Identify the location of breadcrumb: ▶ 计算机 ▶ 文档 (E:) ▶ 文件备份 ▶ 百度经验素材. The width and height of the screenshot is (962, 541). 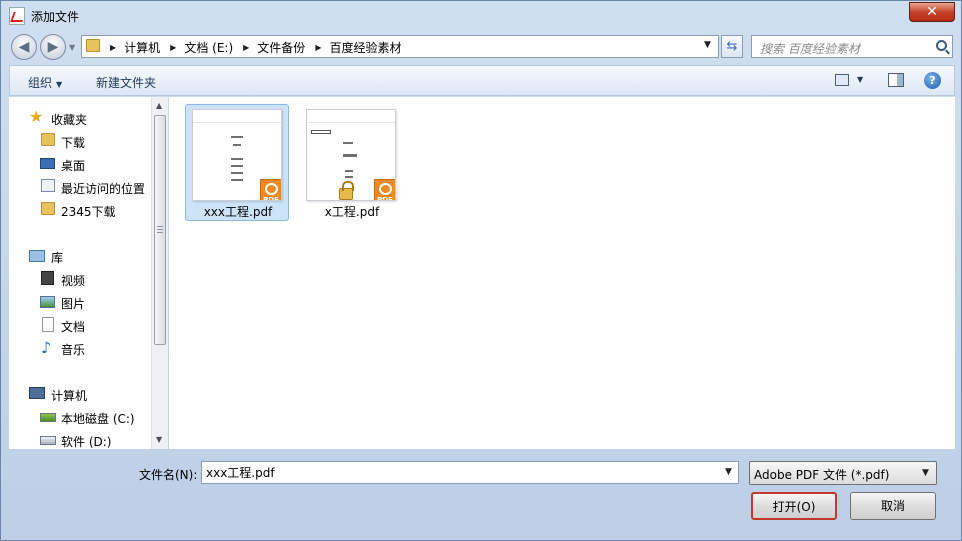
(253, 47).